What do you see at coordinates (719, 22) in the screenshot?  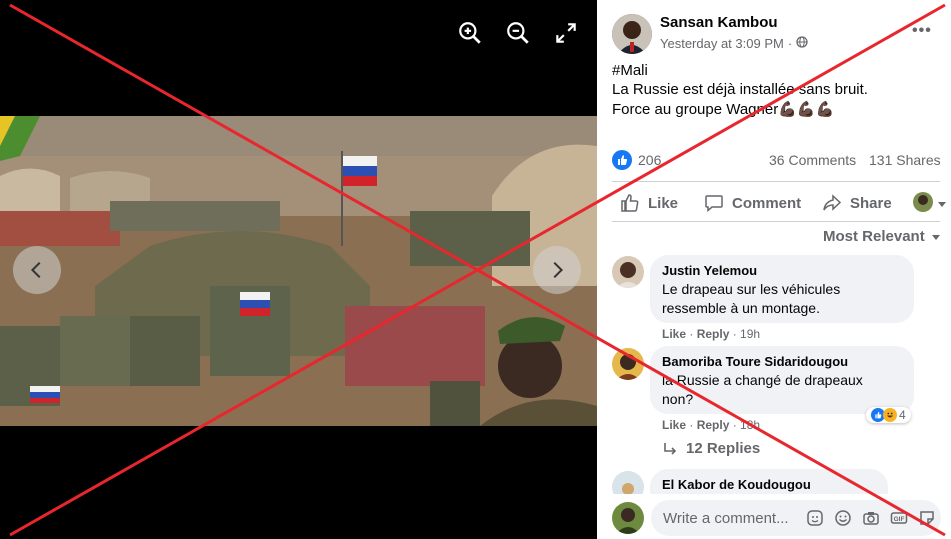 I see `post-author: Sansan Kambou` at bounding box center [719, 22].